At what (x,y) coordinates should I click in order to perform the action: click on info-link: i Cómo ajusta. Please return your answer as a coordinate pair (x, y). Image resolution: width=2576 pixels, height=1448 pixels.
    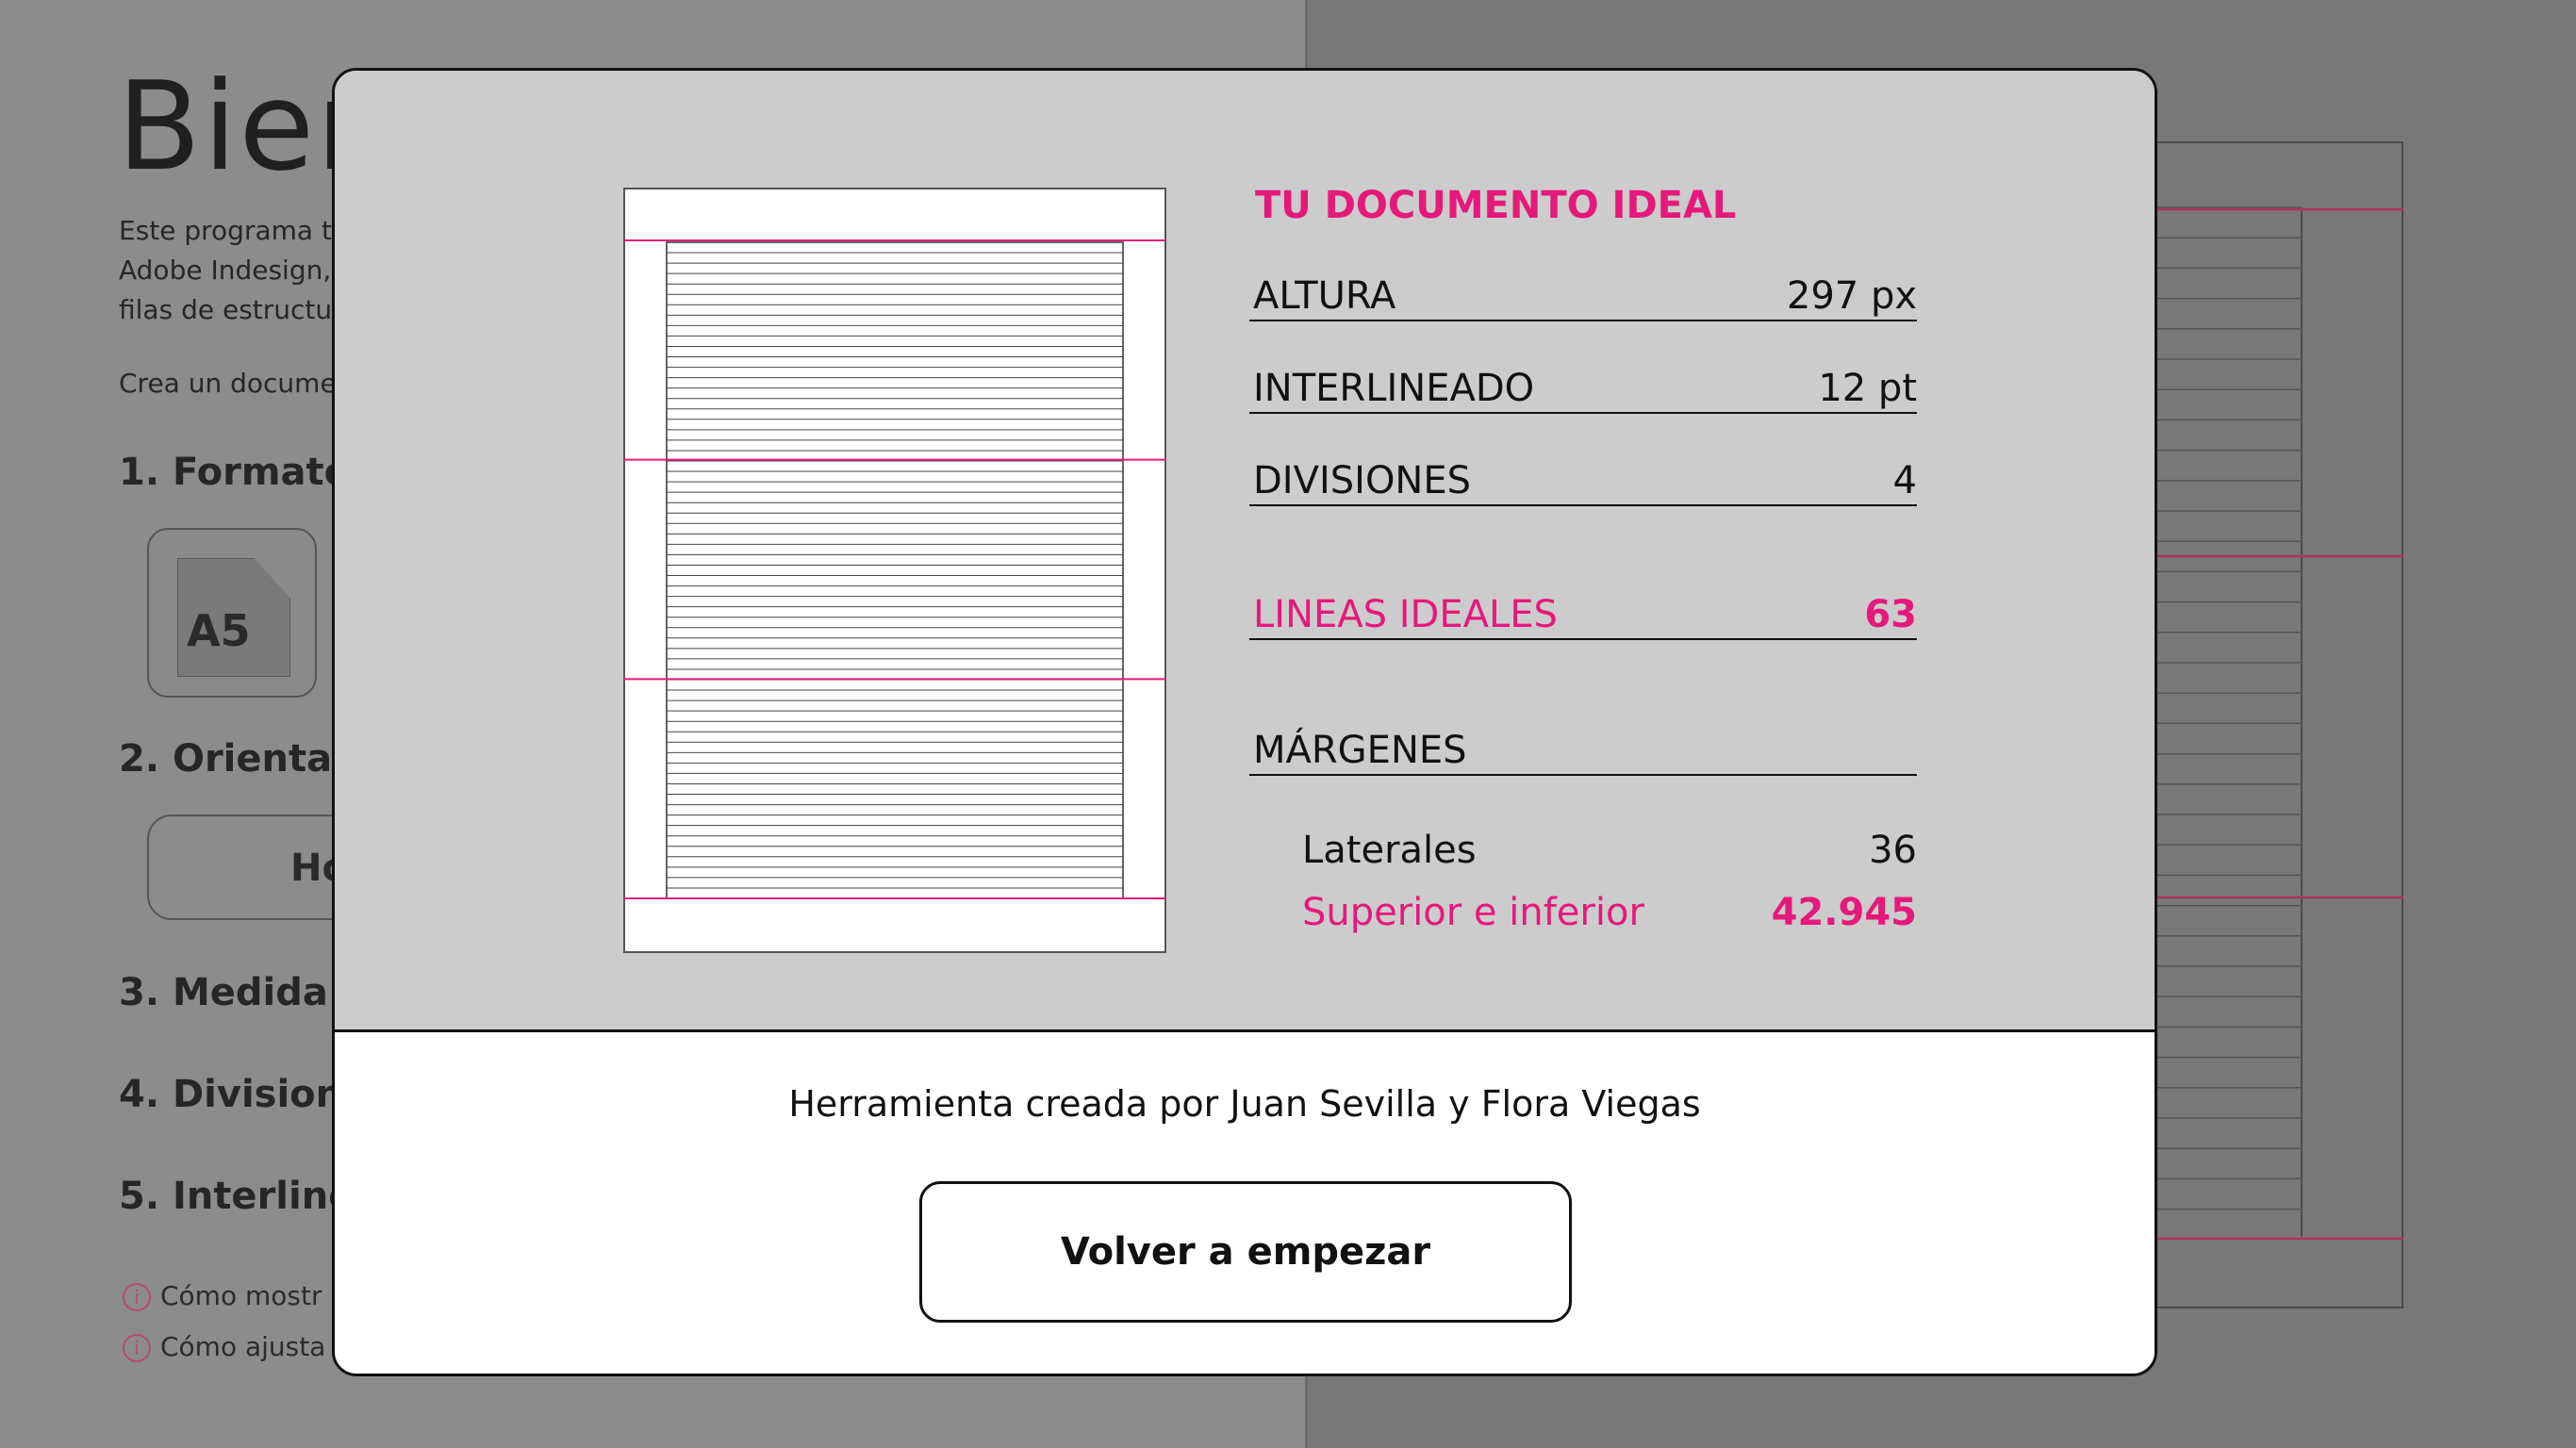
    Looking at the image, I should click on (224, 1346).